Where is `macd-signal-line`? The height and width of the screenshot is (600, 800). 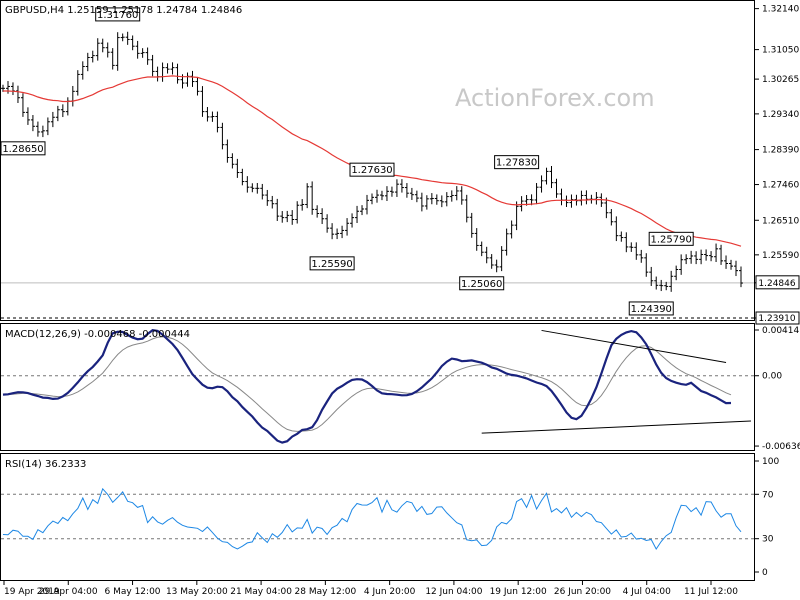
macd-signal-line is located at coordinates (367, 384).